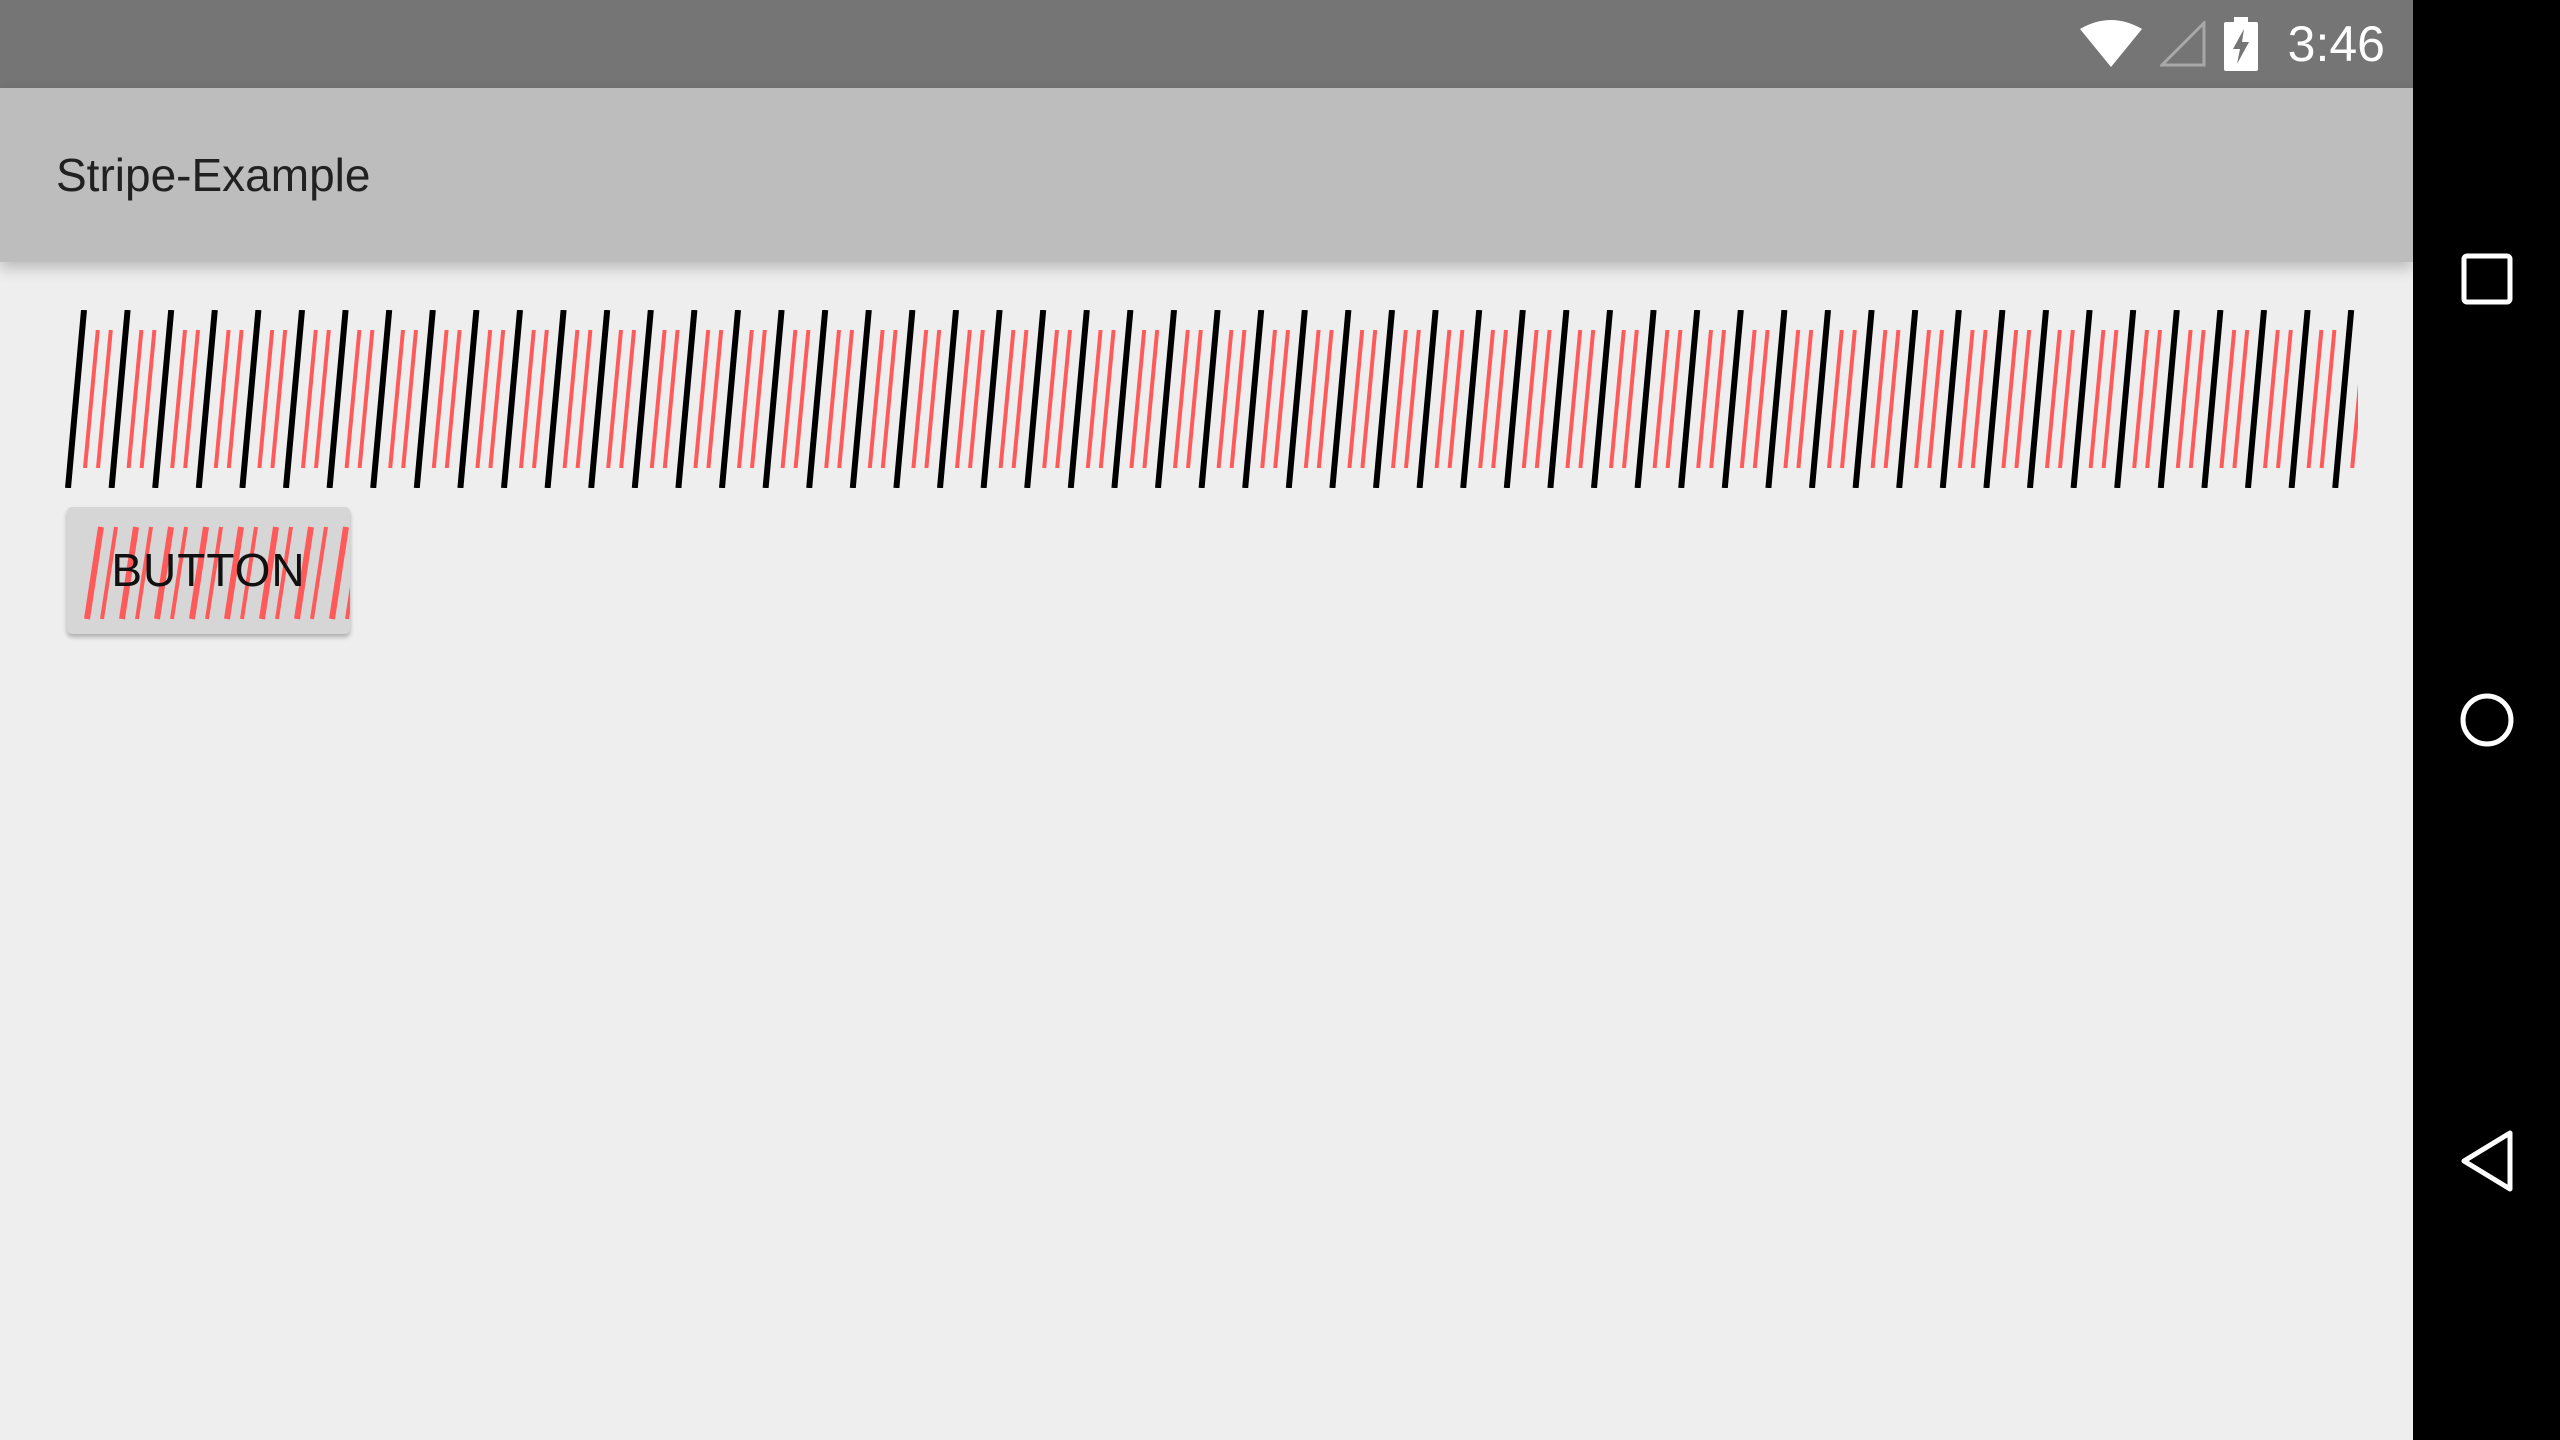 Image resolution: width=2560 pixels, height=1440 pixels. I want to click on status-icons: 3:46, so click(2232, 44).